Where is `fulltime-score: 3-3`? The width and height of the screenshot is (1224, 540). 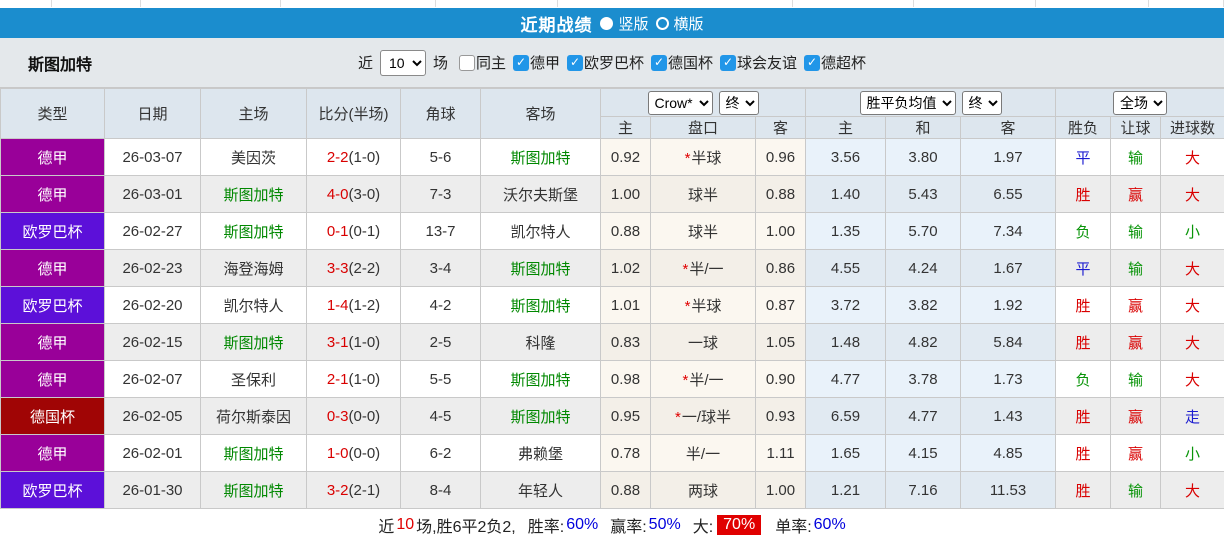
fulltime-score: 3-3 is located at coordinates (337, 268).